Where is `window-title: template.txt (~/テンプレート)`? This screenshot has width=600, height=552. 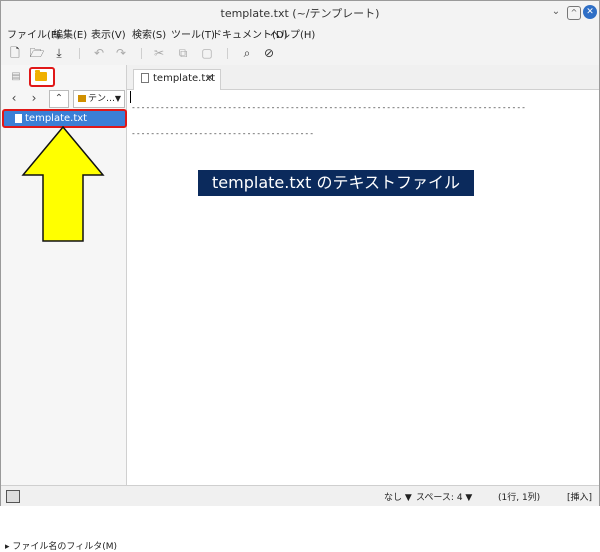 window-title: template.txt (~/テンプレート) is located at coordinates (300, 13).